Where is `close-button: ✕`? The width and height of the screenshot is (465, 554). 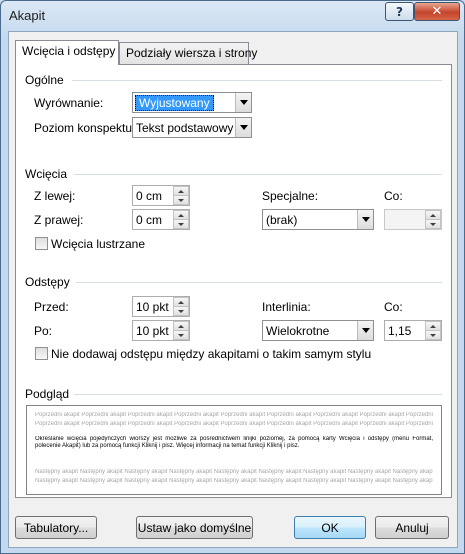
close-button: ✕ is located at coordinates (437, 11).